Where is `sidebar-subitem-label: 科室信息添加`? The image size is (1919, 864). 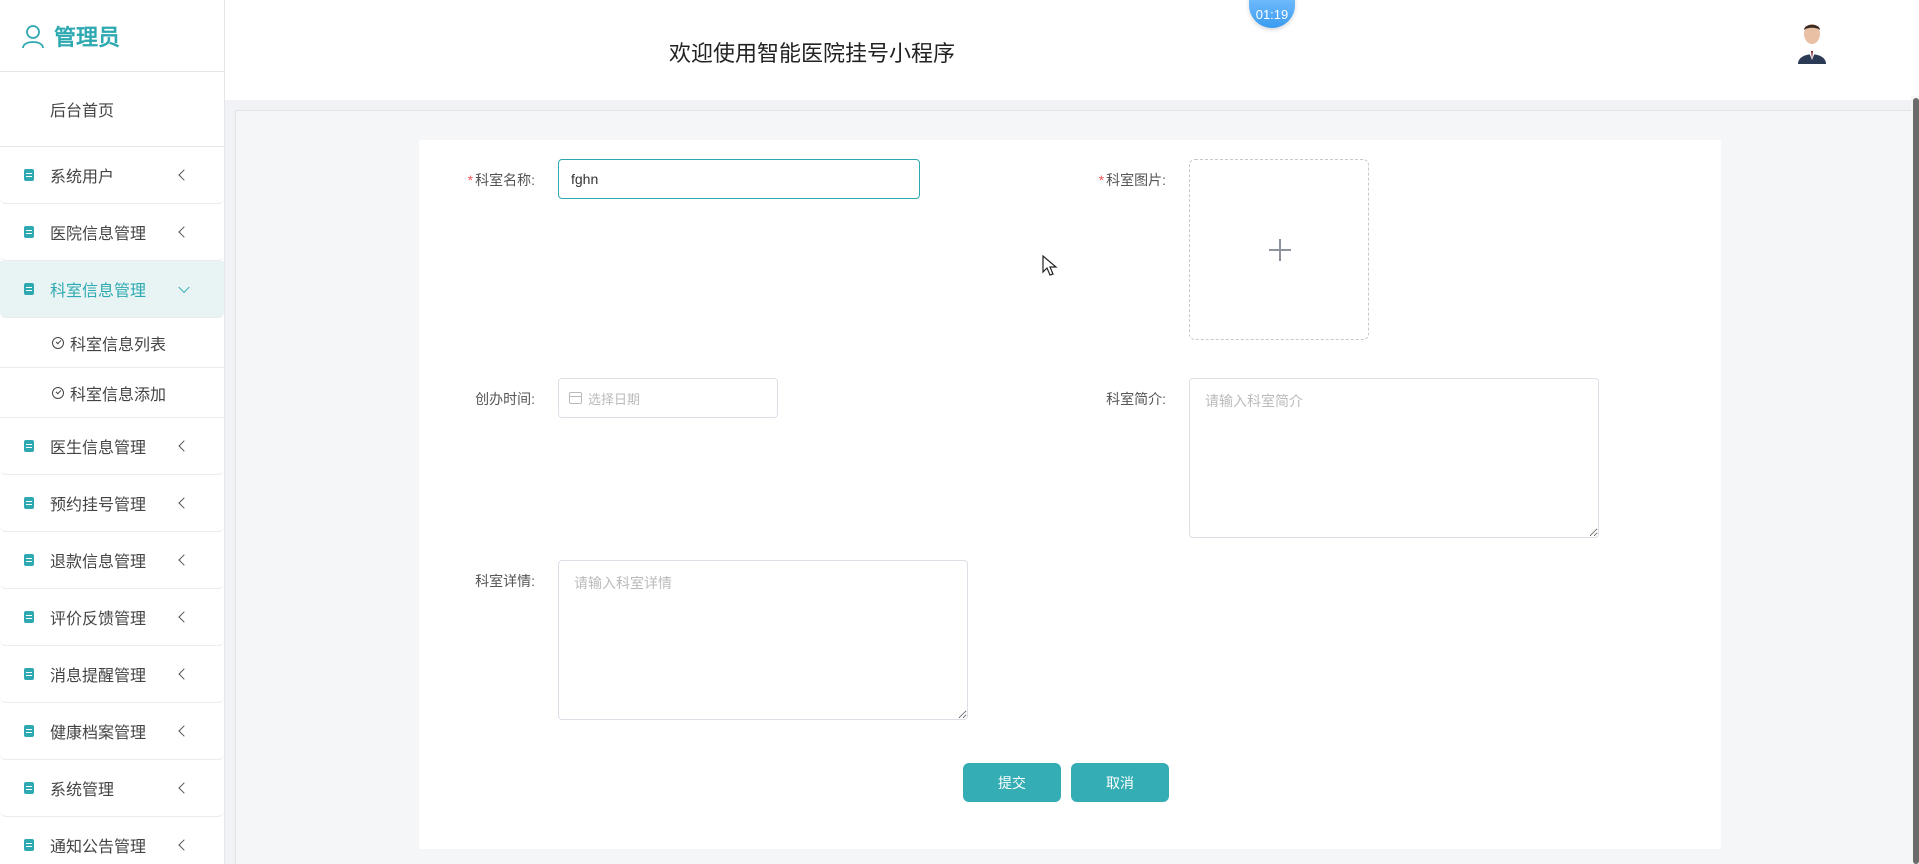 sidebar-subitem-label: 科室信息添加 is located at coordinates (118, 395).